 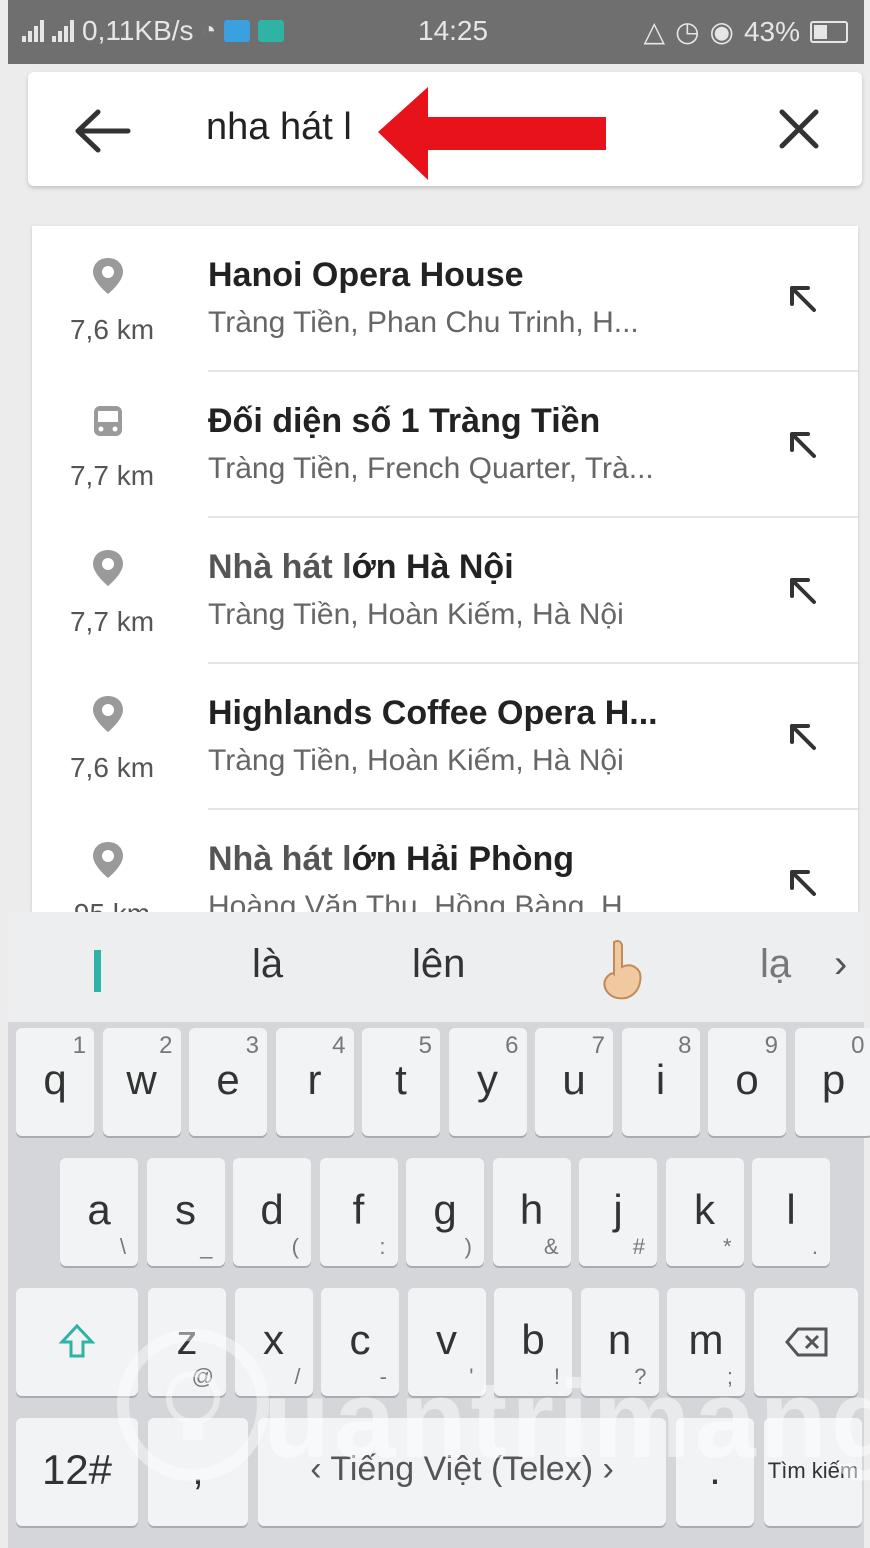 I want to click on key-i: i8, so click(x=660, y=1082).